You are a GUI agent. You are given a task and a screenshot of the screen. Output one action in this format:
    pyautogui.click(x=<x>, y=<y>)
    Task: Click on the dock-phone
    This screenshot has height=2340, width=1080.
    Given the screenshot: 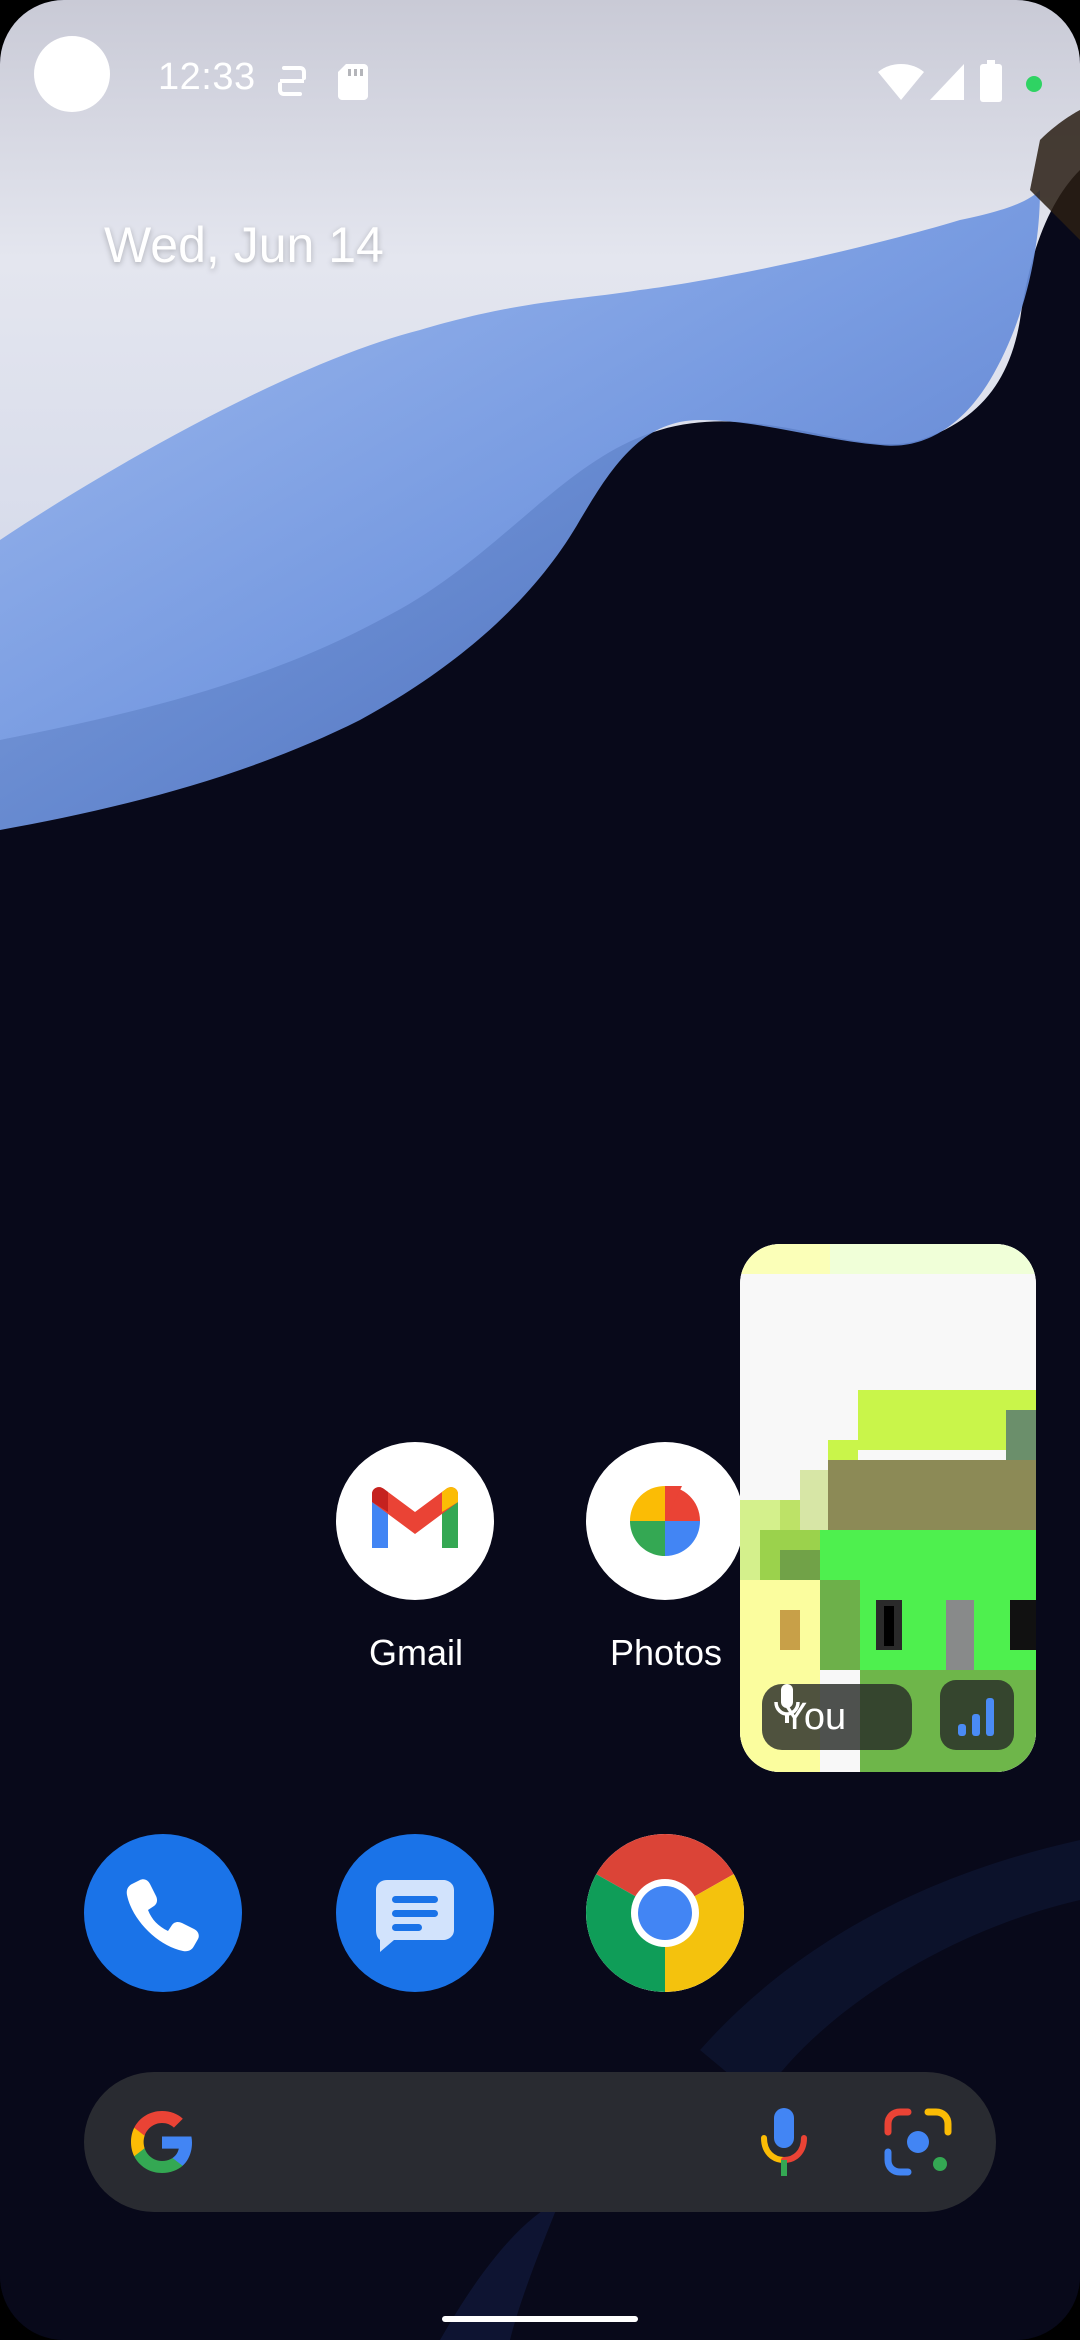 What is the action you would take?
    pyautogui.click(x=164, y=1913)
    